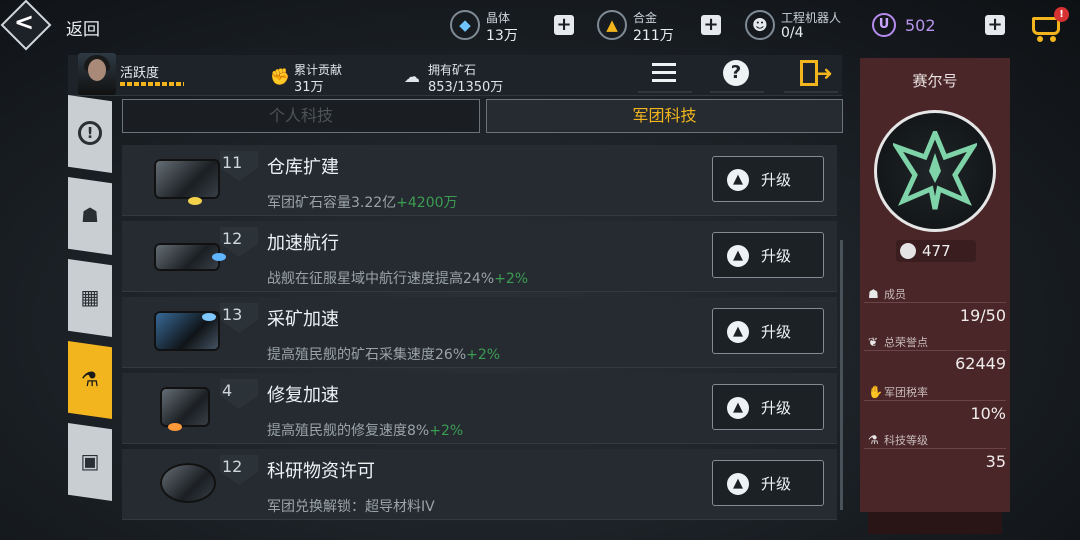 Image resolution: width=1080 pixels, height=540 pixels. What do you see at coordinates (479, 180) in the screenshot?
I see `tech-row: 11 仓库扩建 军团矿石容量3.22亿+4200万 ▲ 升级` at bounding box center [479, 180].